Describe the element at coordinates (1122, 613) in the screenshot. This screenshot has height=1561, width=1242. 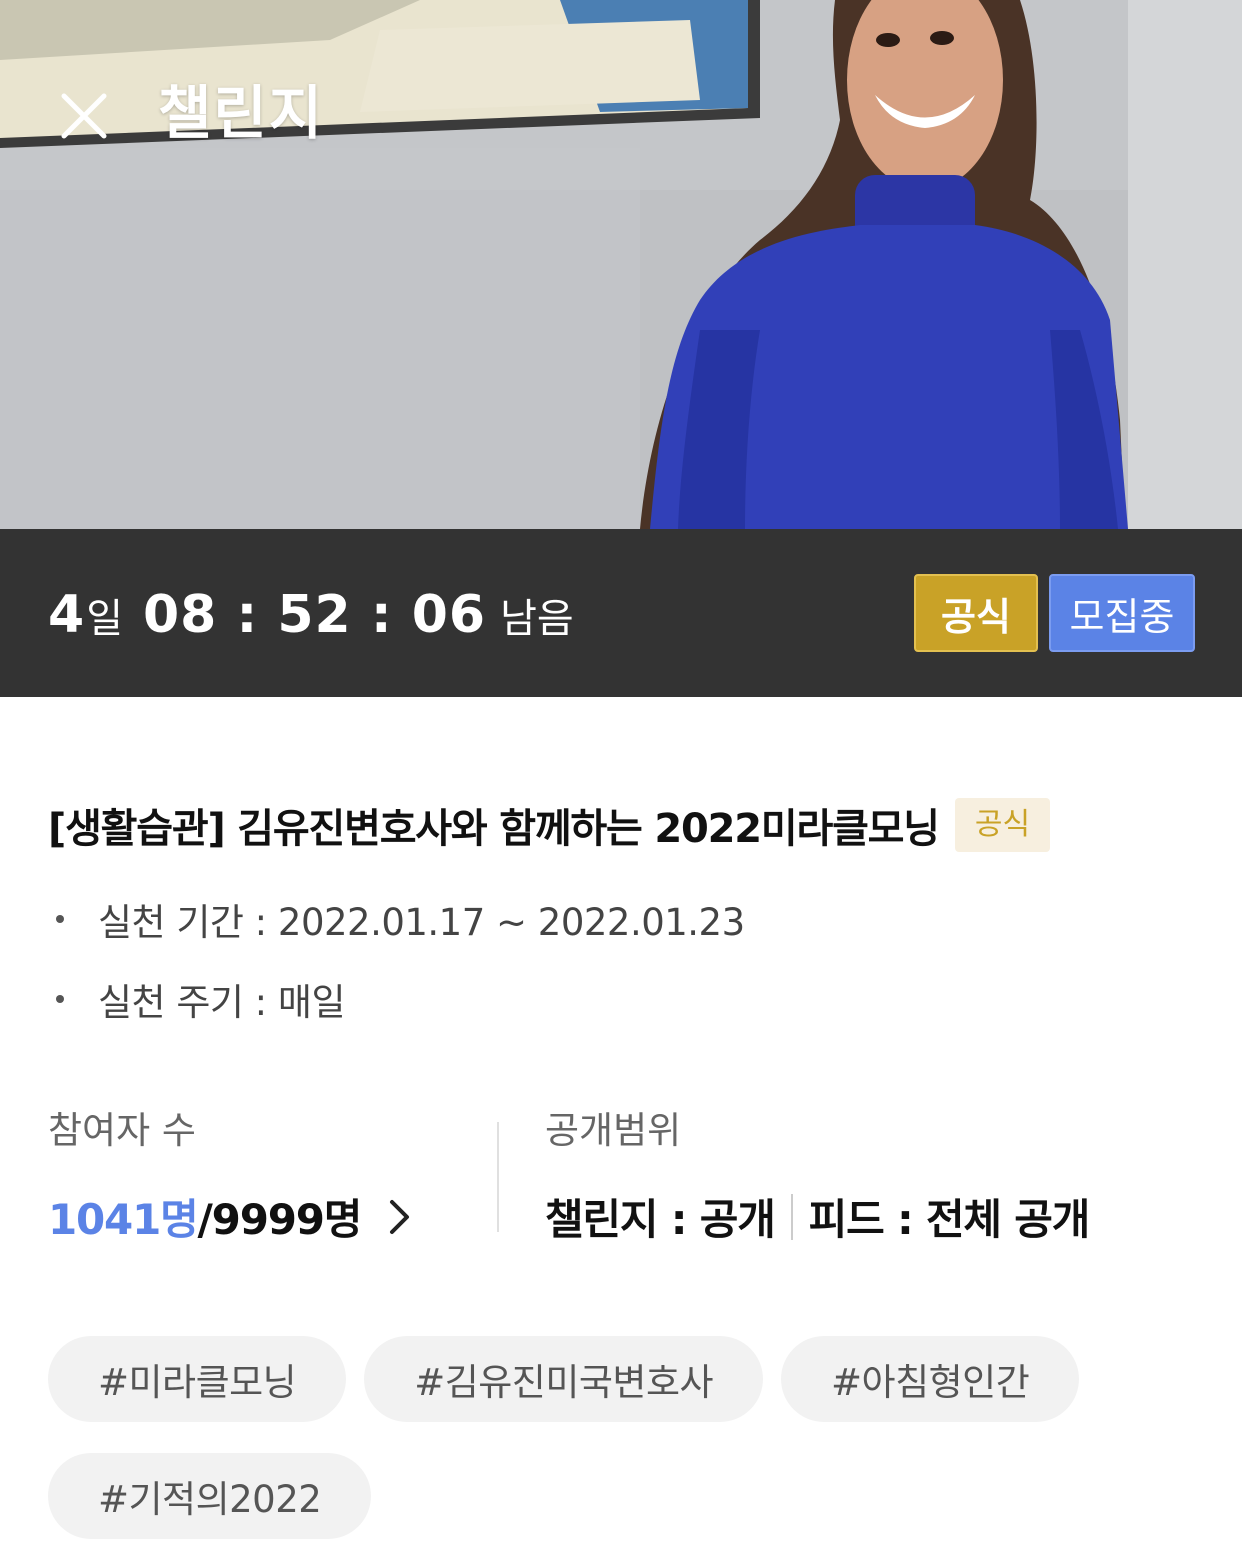
I see `recruiting-badge: 모집중` at that location.